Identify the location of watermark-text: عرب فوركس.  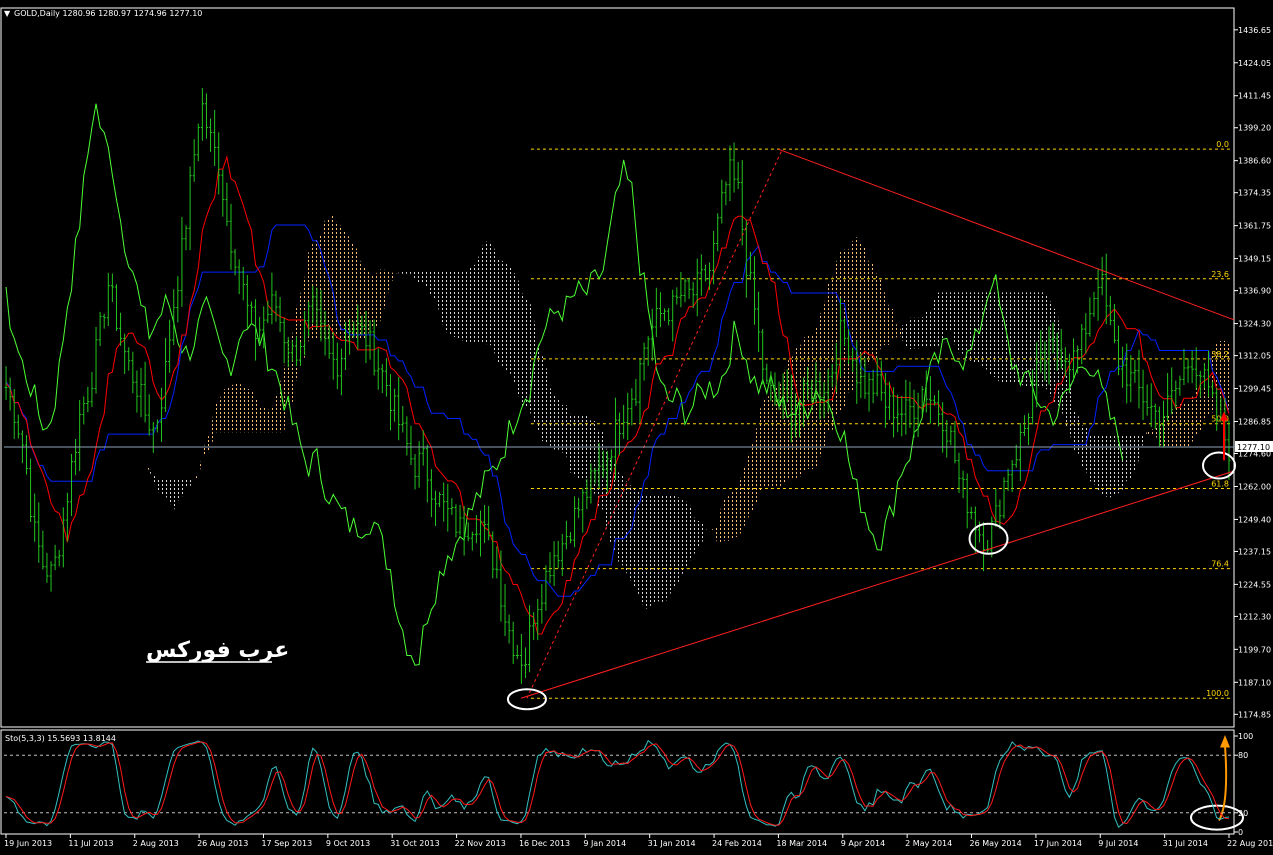
(217, 650).